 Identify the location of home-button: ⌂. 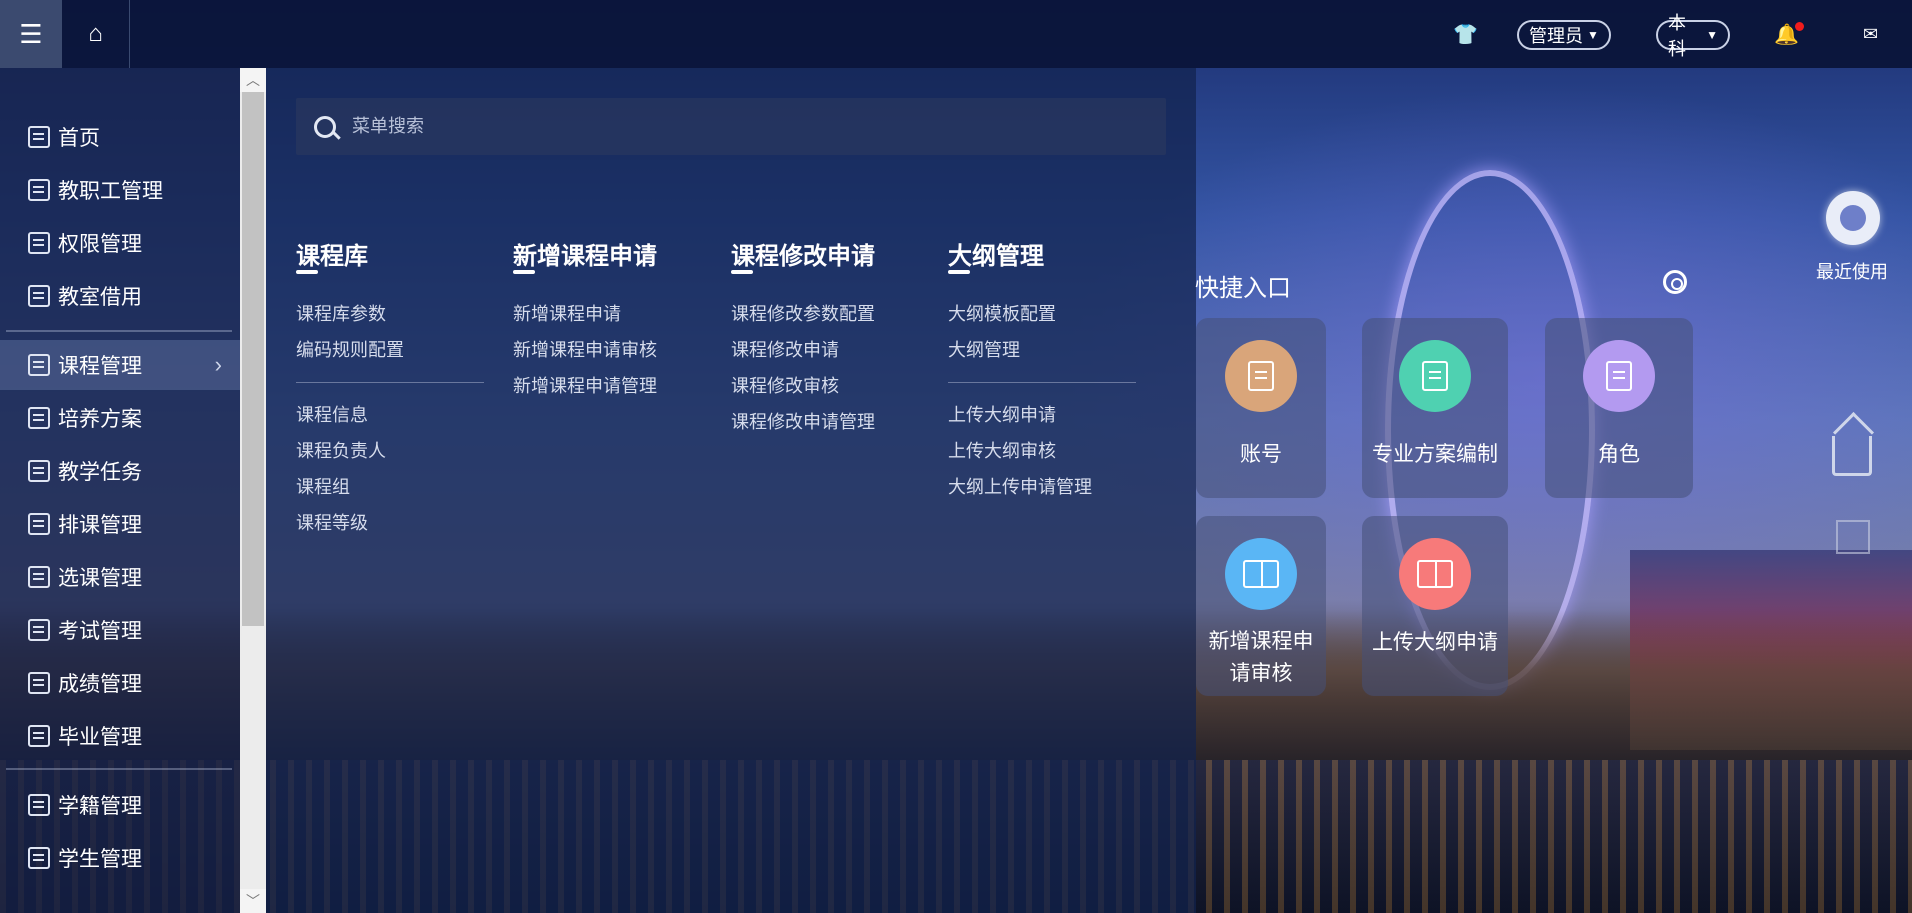
(96, 34).